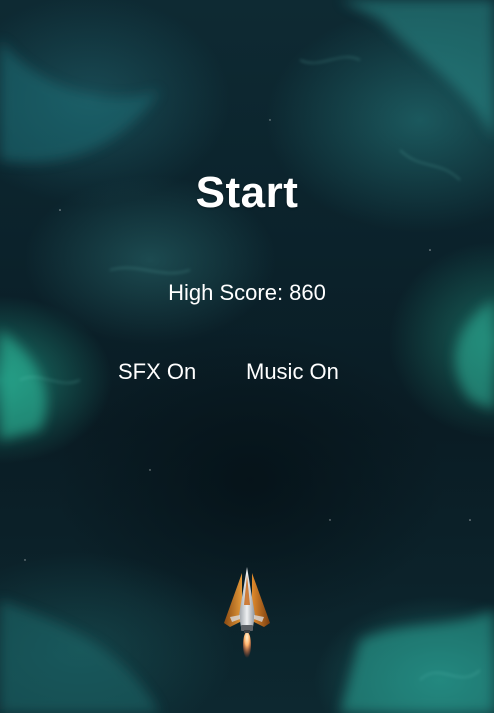 Image resolution: width=494 pixels, height=713 pixels. What do you see at coordinates (247, 612) in the screenshot?
I see `spaceship-icon` at bounding box center [247, 612].